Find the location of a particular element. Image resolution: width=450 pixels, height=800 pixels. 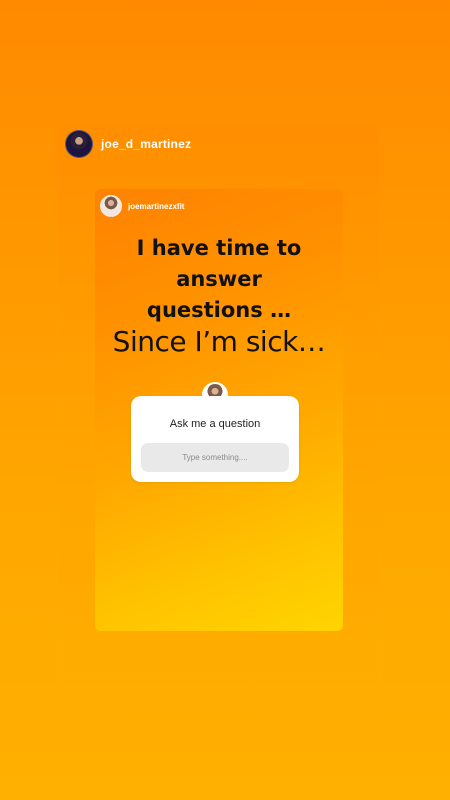

question-prompt: Ask me a question is located at coordinates (215, 424).